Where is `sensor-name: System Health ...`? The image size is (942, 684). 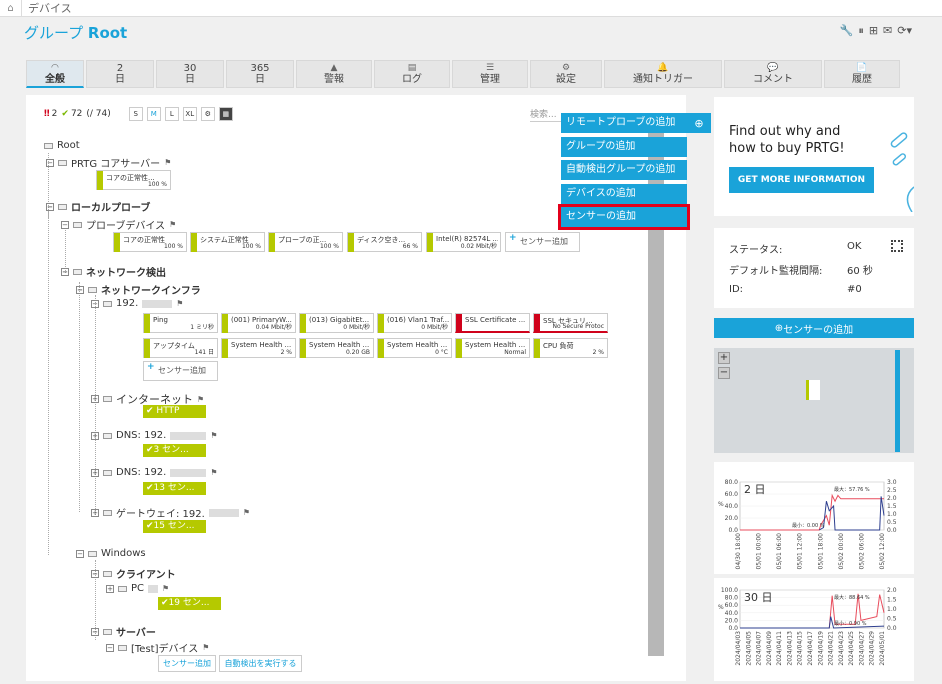 sensor-name: System Health ... is located at coordinates (495, 345).